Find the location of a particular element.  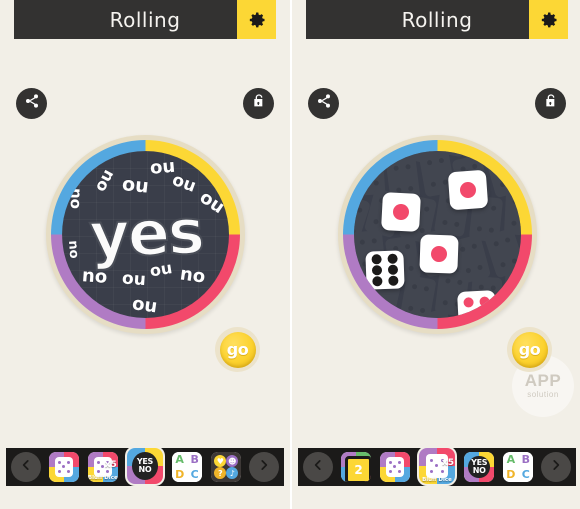

right-wheel is located at coordinates (437, 234).